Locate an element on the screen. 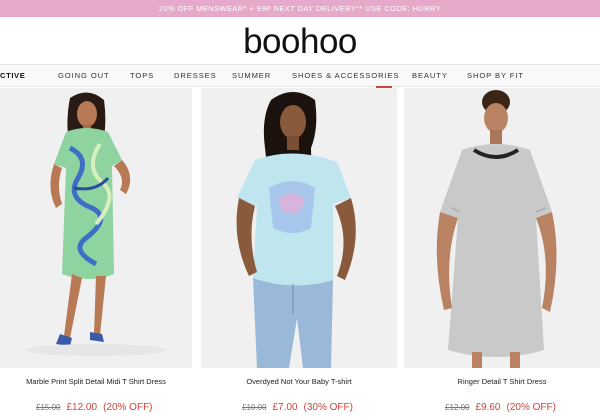  original-price: £15.00 is located at coordinates (48, 407).